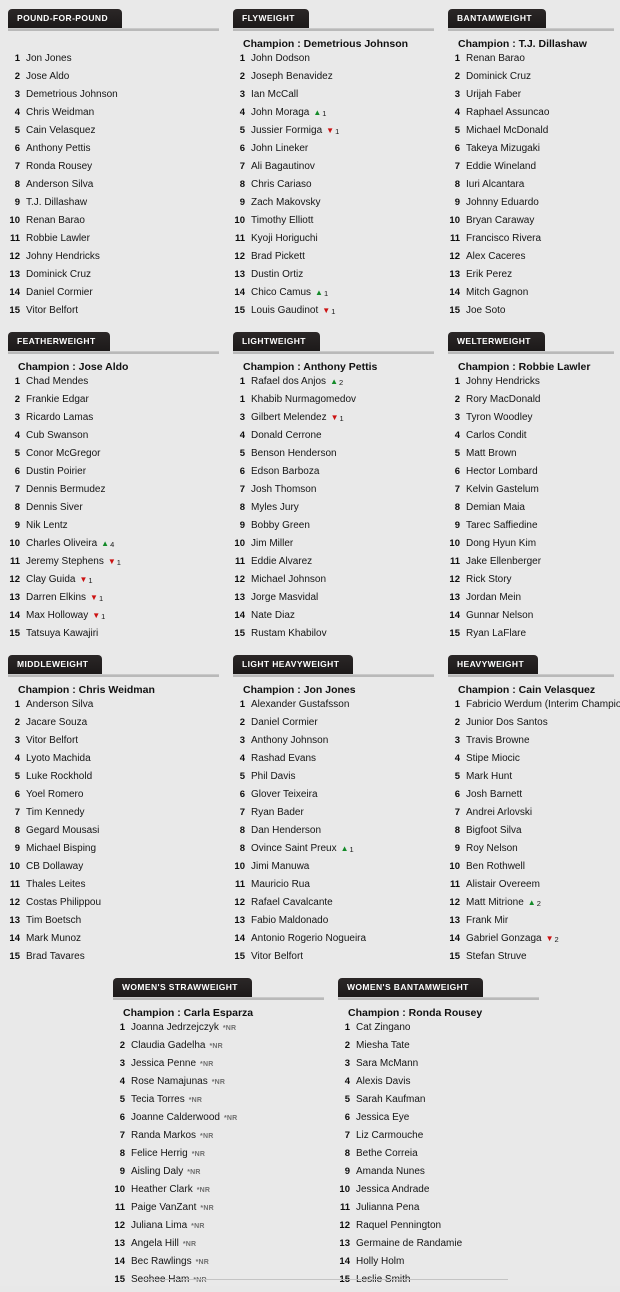  What do you see at coordinates (332, 816) in the screenshot?
I see `fighter-row: 7 Ryan Bader` at bounding box center [332, 816].